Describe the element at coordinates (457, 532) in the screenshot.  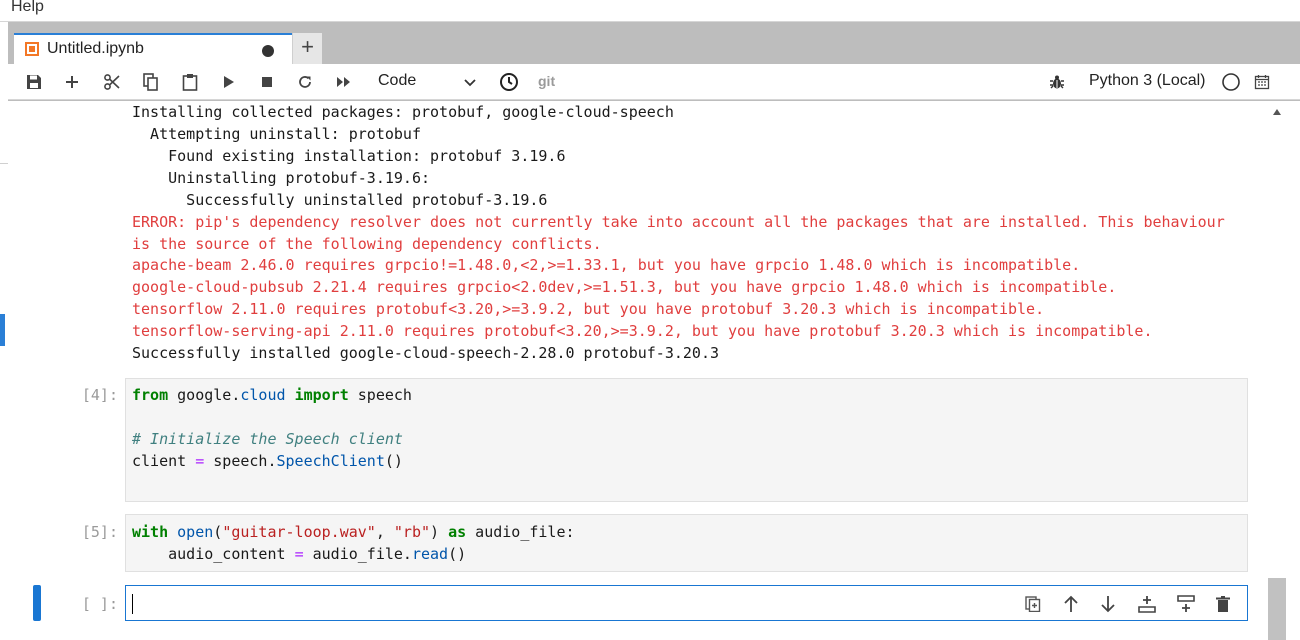
I see `keyword: as` at that location.